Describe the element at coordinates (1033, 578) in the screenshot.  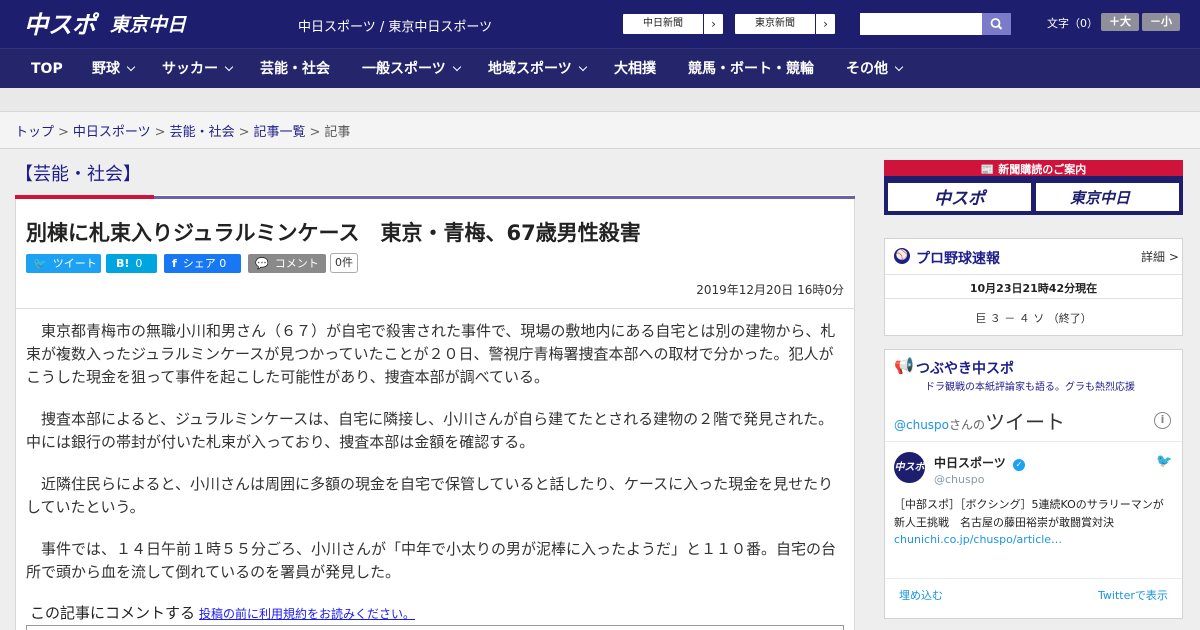
I see `timeline-footer-divider` at that location.